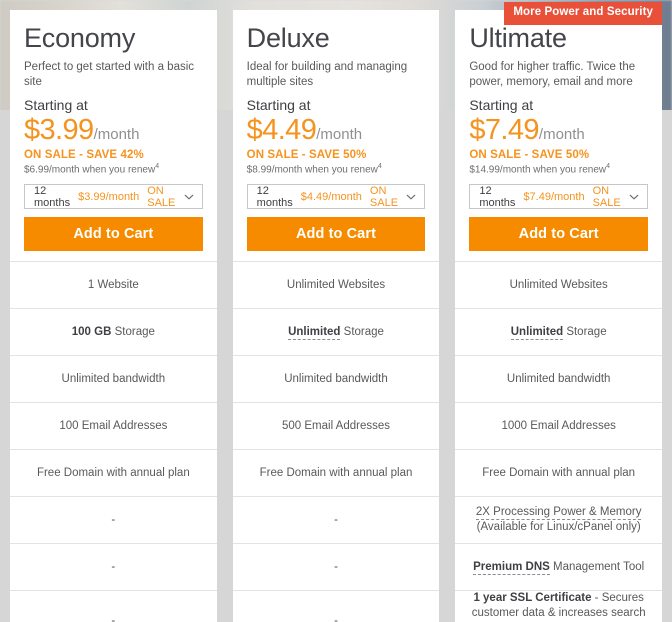 This screenshot has height=622, width=672. What do you see at coordinates (583, 13) in the screenshot?
I see `promo-badge: More Power and Security` at bounding box center [583, 13].